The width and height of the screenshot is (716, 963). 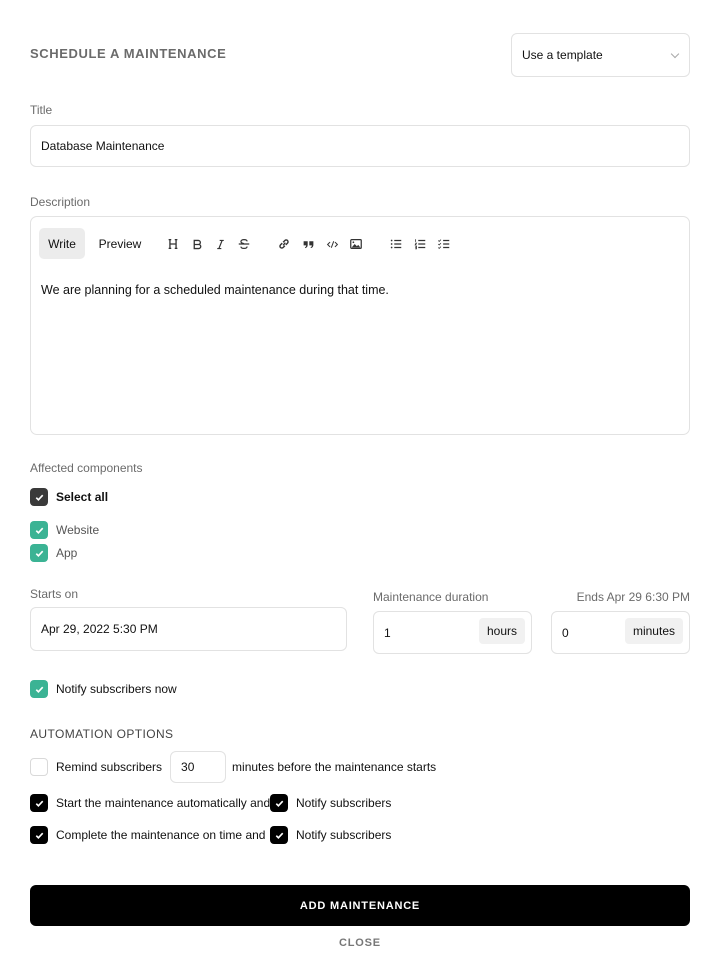 I want to click on component-website: Website, so click(x=64, y=530).